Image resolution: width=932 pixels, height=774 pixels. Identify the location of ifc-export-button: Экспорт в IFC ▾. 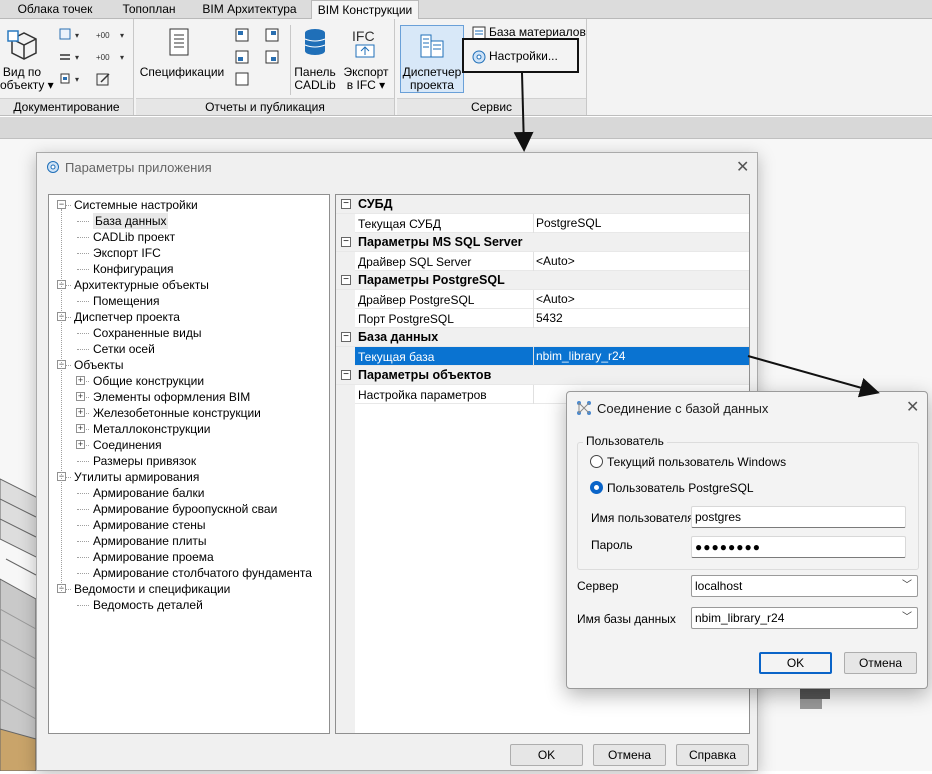
(366, 79).